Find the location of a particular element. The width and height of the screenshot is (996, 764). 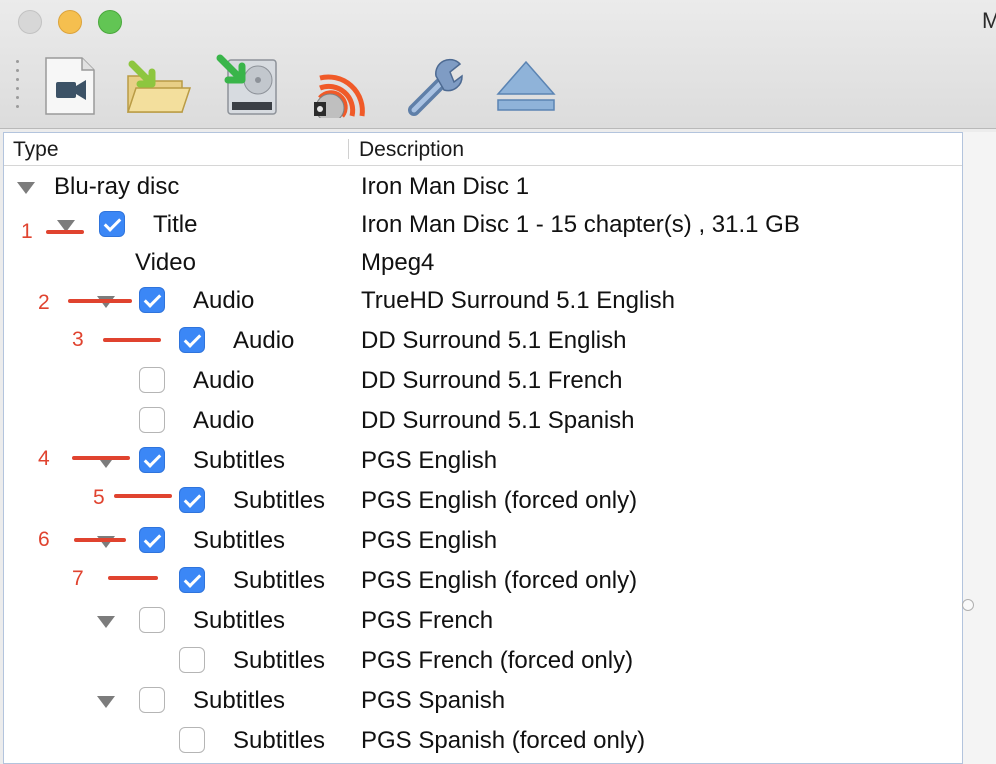

column-divider is located at coordinates (348, 149).